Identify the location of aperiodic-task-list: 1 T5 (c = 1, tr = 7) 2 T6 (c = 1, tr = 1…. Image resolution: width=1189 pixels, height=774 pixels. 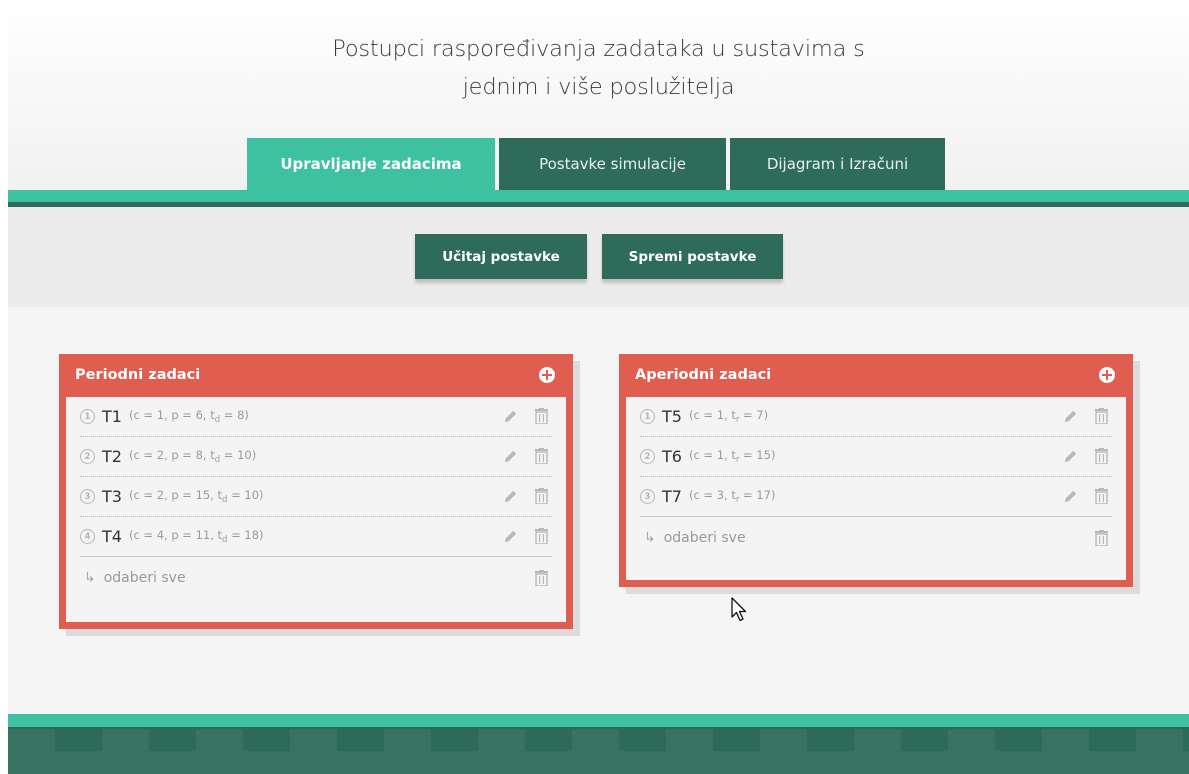
(876, 488).